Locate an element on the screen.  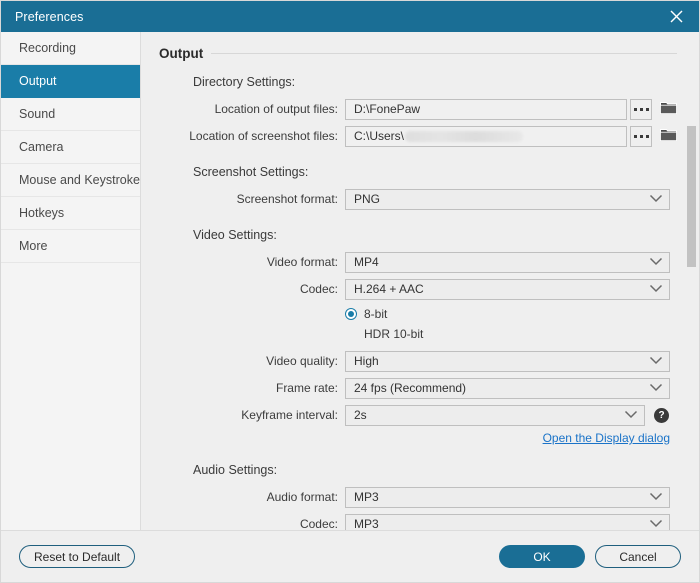
screenshot-format-value: PNG is located at coordinates (367, 199).